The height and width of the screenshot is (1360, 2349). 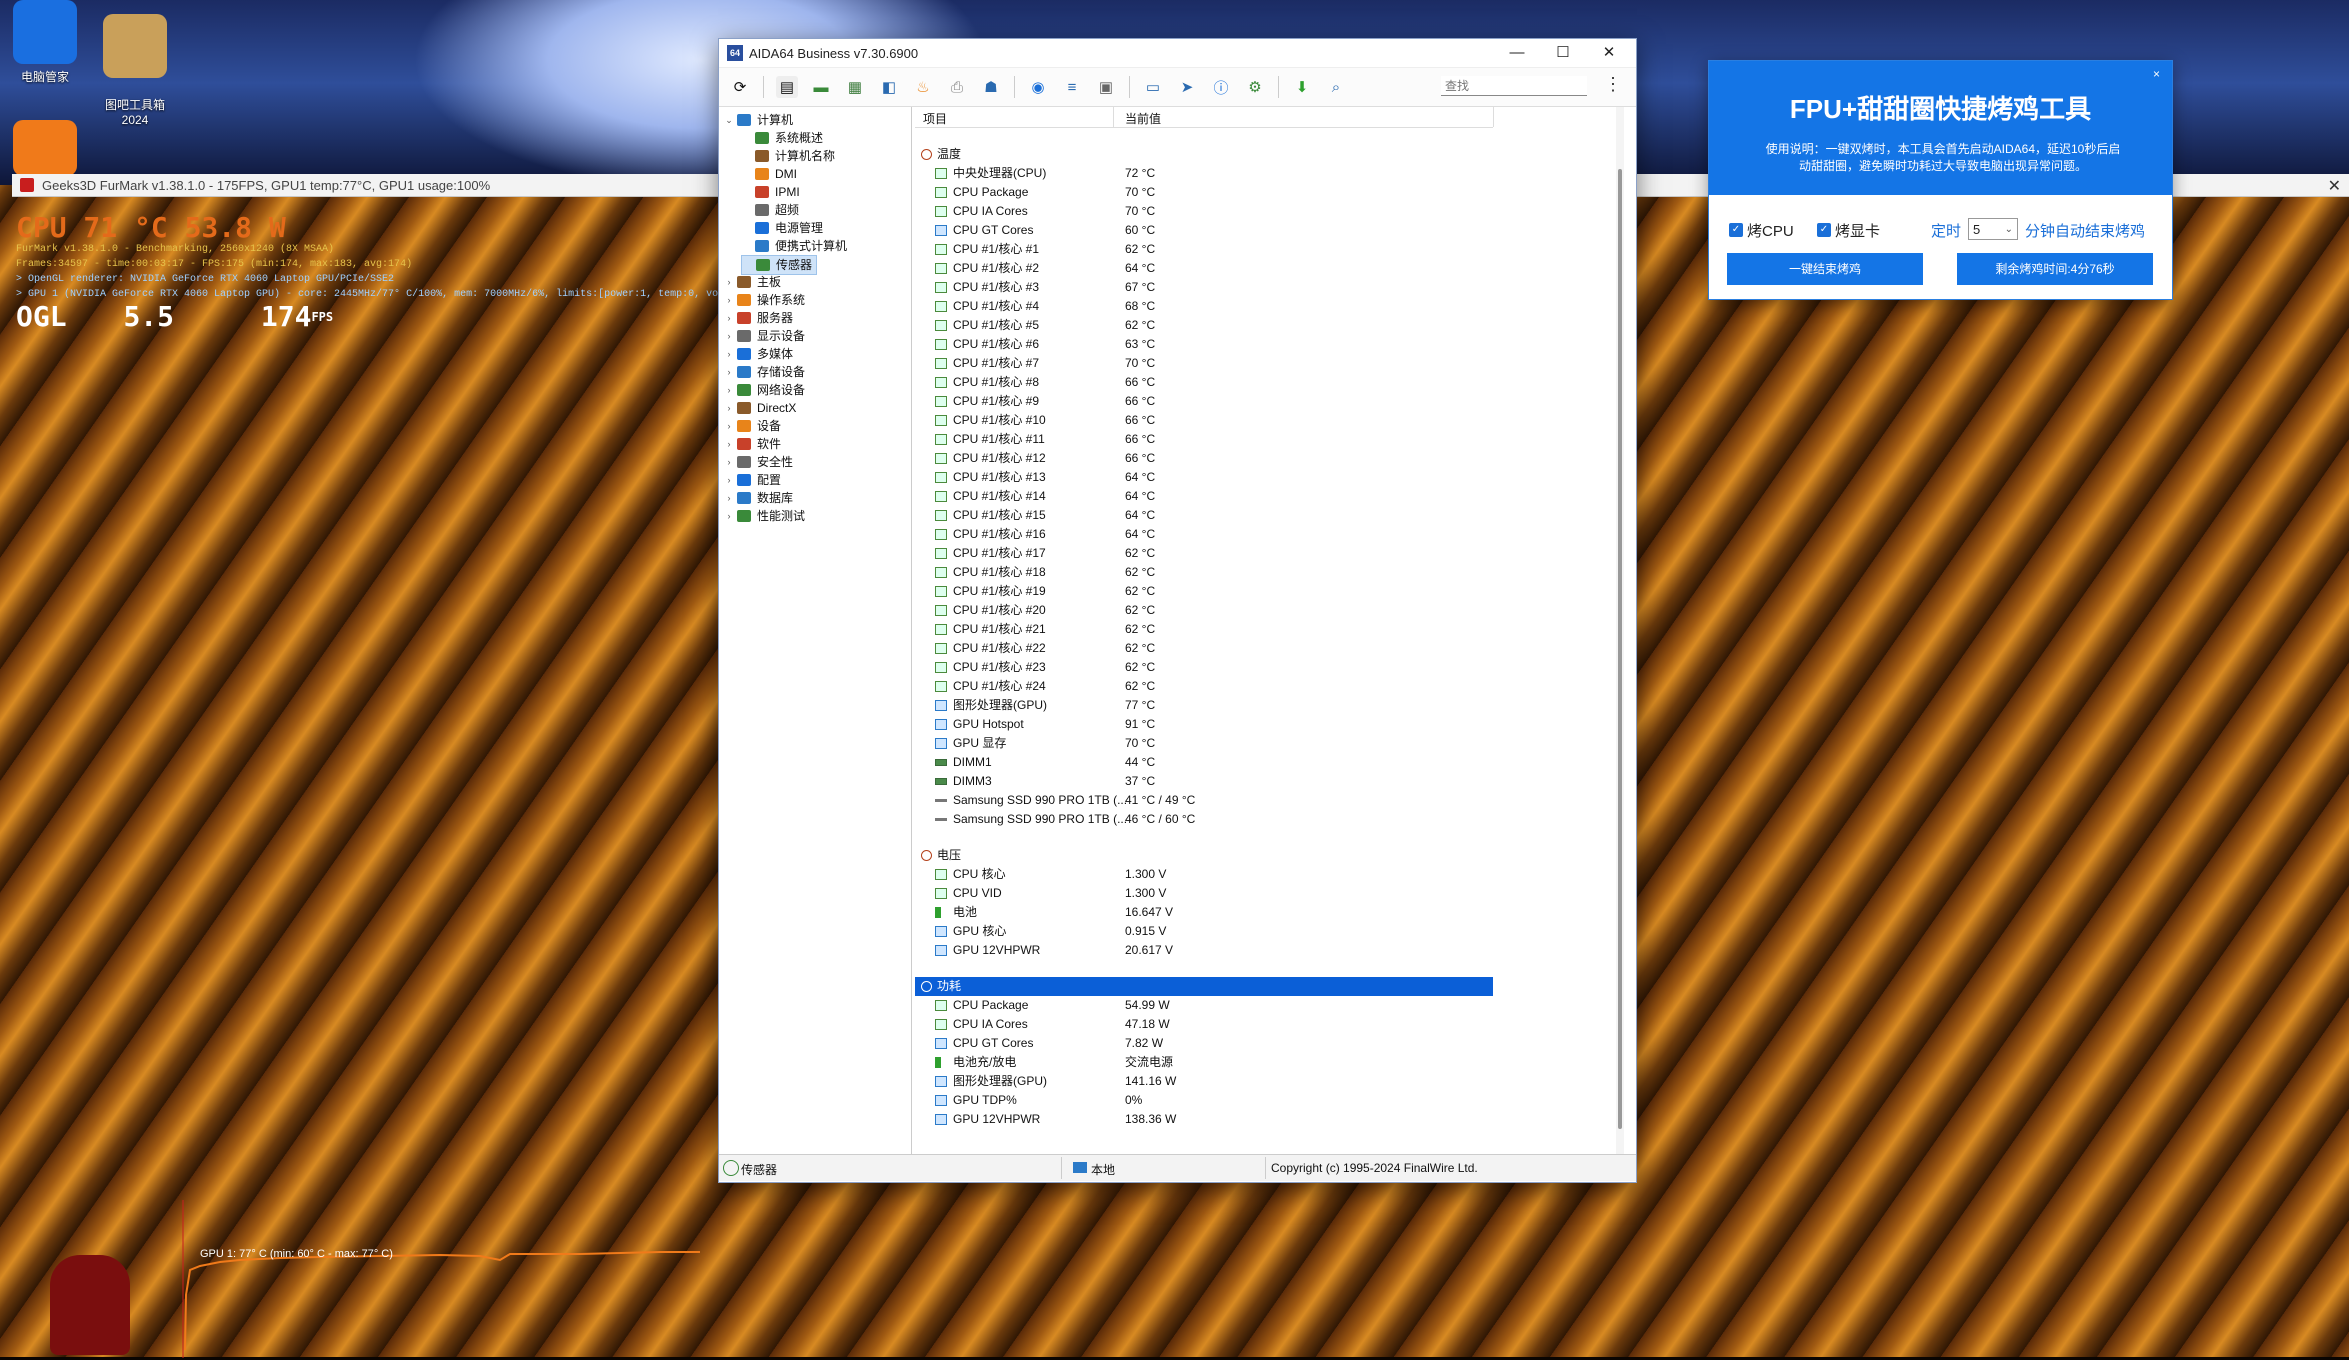 I want to click on chevron-down-icon: ⌄, so click(x=729, y=120).